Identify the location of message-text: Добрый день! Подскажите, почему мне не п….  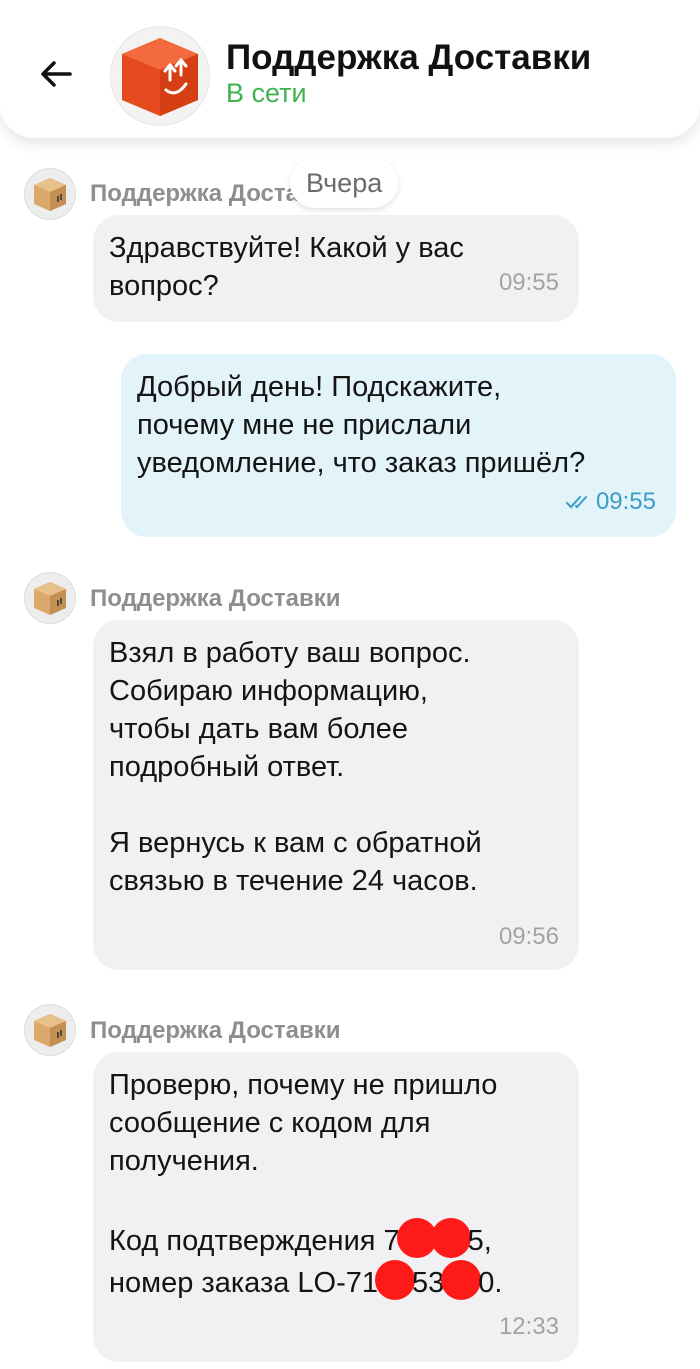
(361, 425).